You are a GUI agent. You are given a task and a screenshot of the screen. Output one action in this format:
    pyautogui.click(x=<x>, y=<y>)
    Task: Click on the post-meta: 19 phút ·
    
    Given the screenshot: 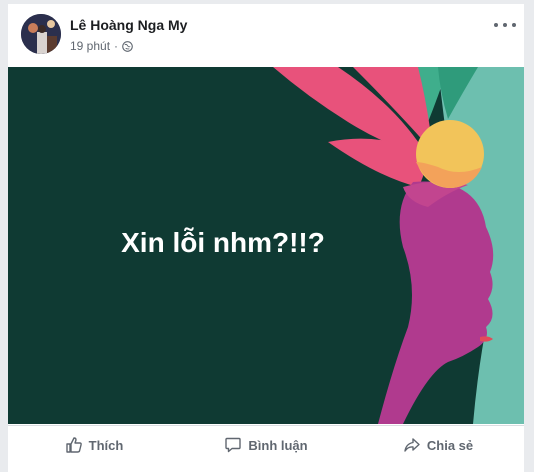 What is the action you would take?
    pyautogui.click(x=101, y=46)
    